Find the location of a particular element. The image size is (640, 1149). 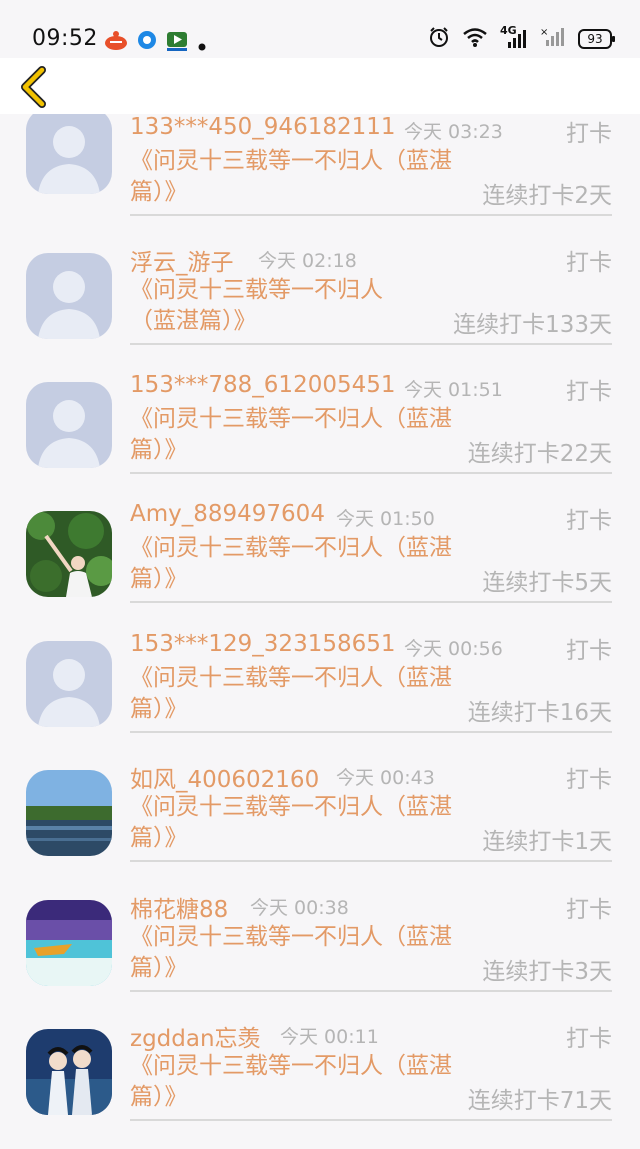

user-name: 133***450_946182111 is located at coordinates (263, 127).